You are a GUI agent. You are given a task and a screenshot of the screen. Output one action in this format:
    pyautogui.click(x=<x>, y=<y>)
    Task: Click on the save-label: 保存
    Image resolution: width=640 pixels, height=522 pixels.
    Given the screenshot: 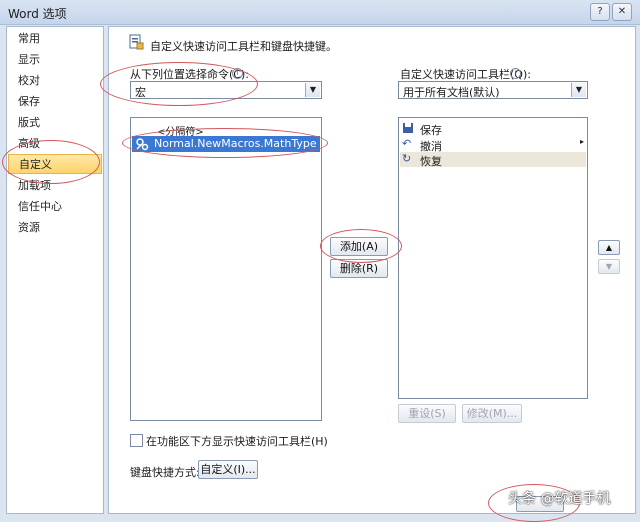 What is the action you would take?
    pyautogui.click(x=431, y=130)
    